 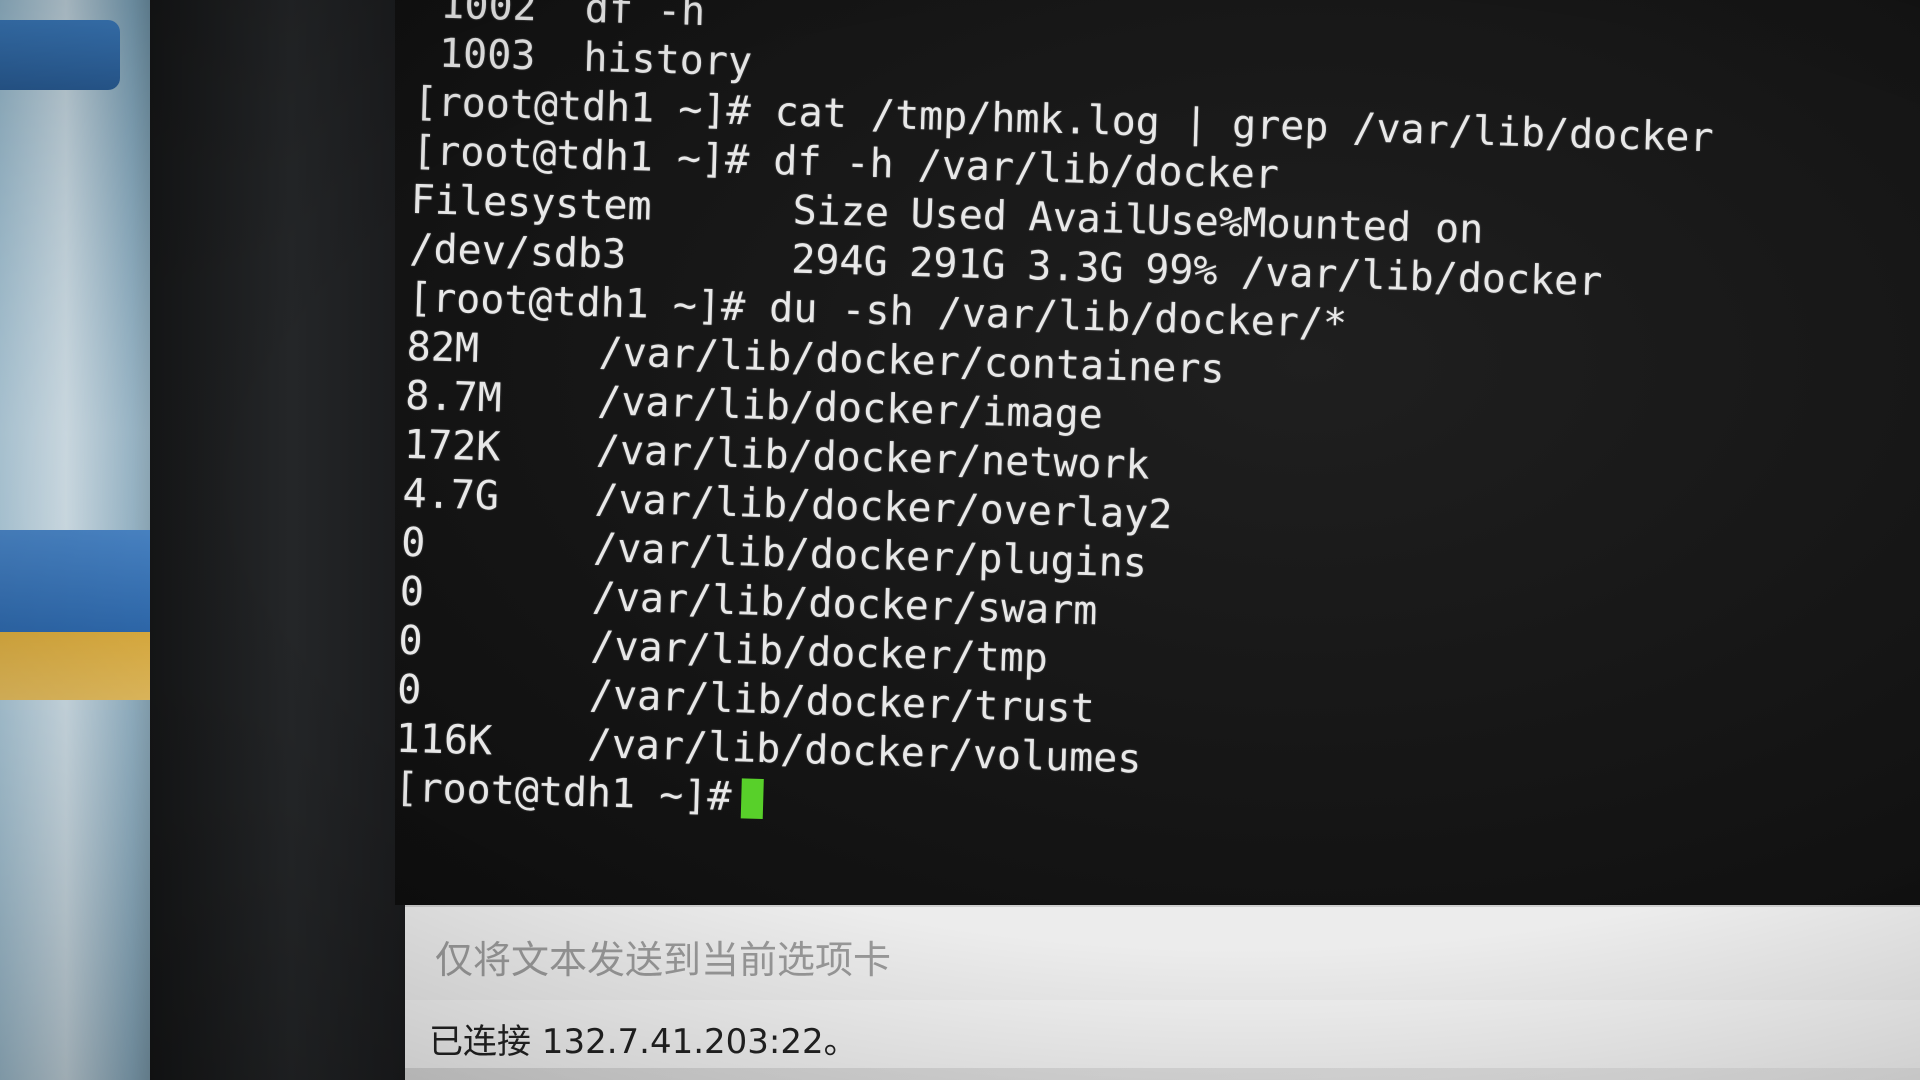 What do you see at coordinates (1162, 953) in the screenshot?
I see `send-text-bar: 仅将文本发送到当前选项卡` at bounding box center [1162, 953].